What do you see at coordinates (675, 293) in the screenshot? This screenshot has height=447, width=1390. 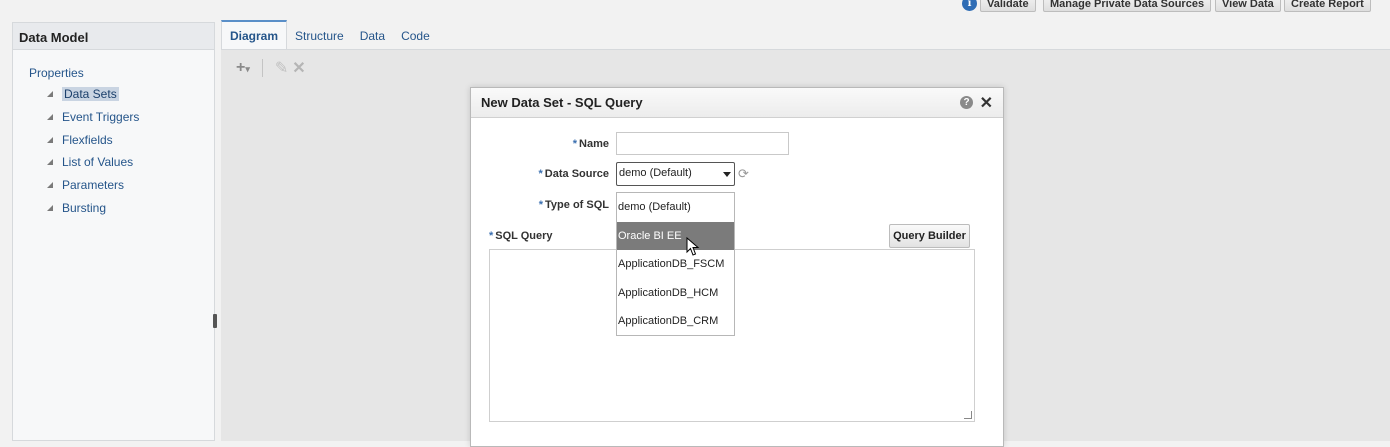 I see `dropdown-option: ApplicationDB_HCM` at bounding box center [675, 293].